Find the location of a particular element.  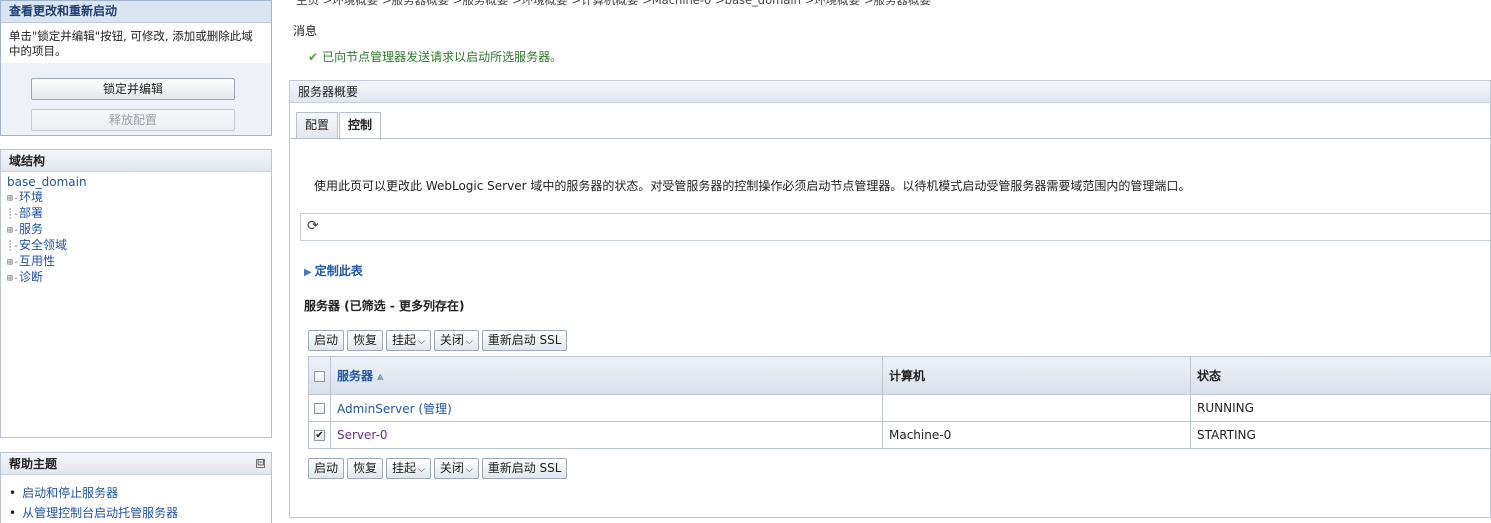

tree-item-security-realms: ┊-安全领域 is located at coordinates (136, 246).